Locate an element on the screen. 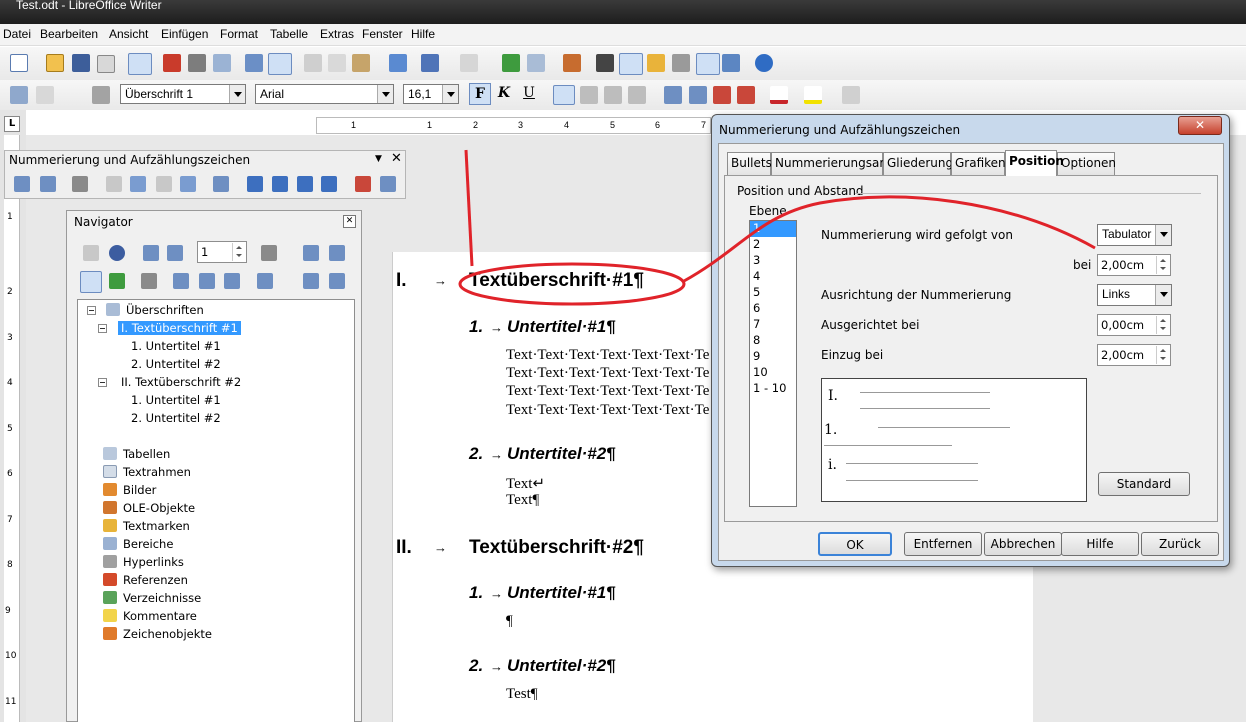 Image resolution: width=1246 pixels, height=722 pixels. annotation-curve is located at coordinates (889, 239).